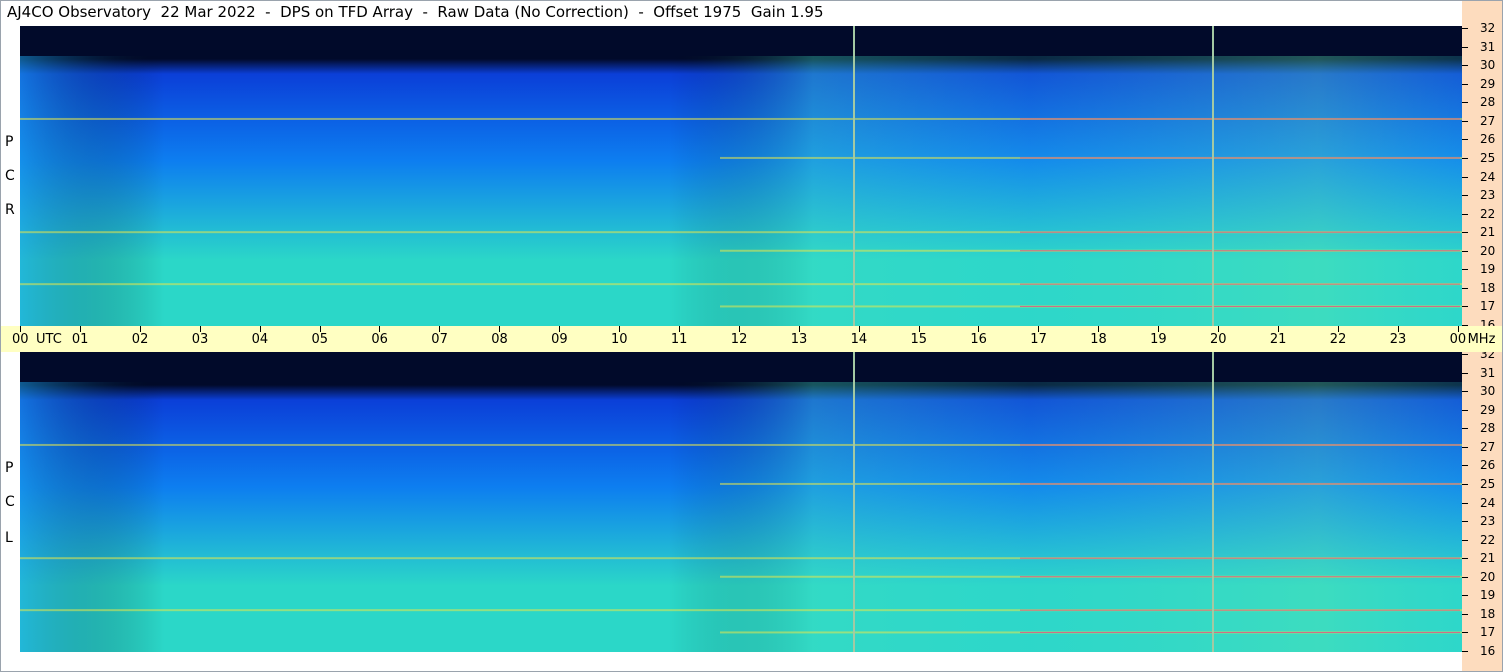  Describe the element at coordinates (739, 339) in the screenshot. I see `time-label-13: 12` at that location.